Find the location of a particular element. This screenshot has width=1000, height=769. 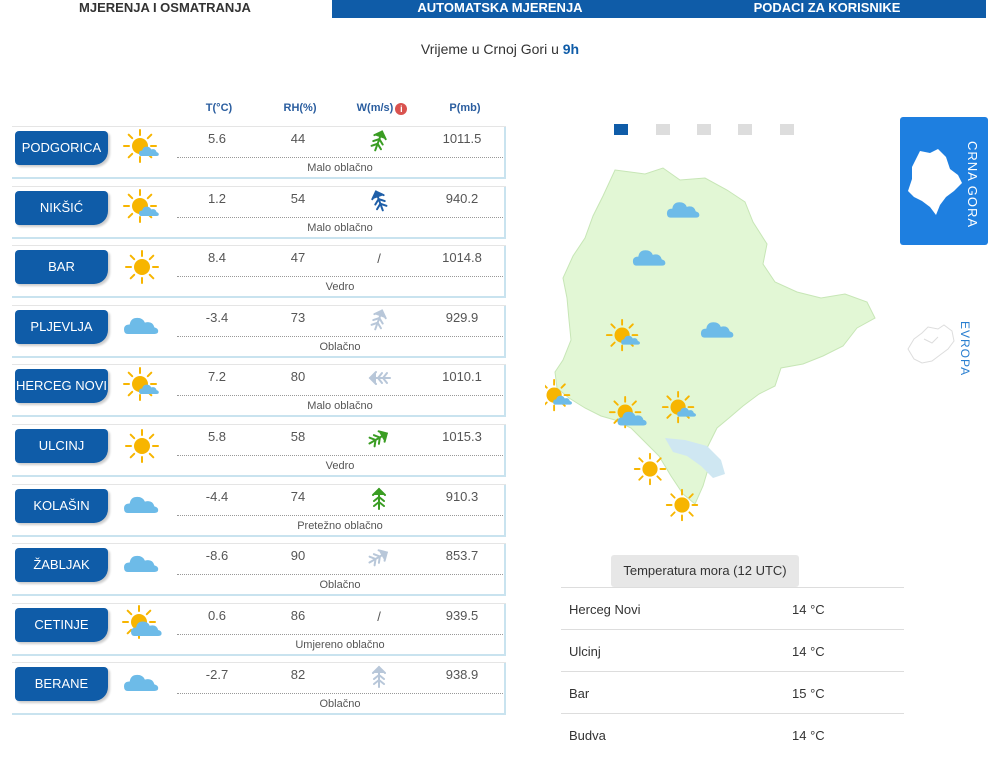

station-button: CETINJE is located at coordinates (61, 625).